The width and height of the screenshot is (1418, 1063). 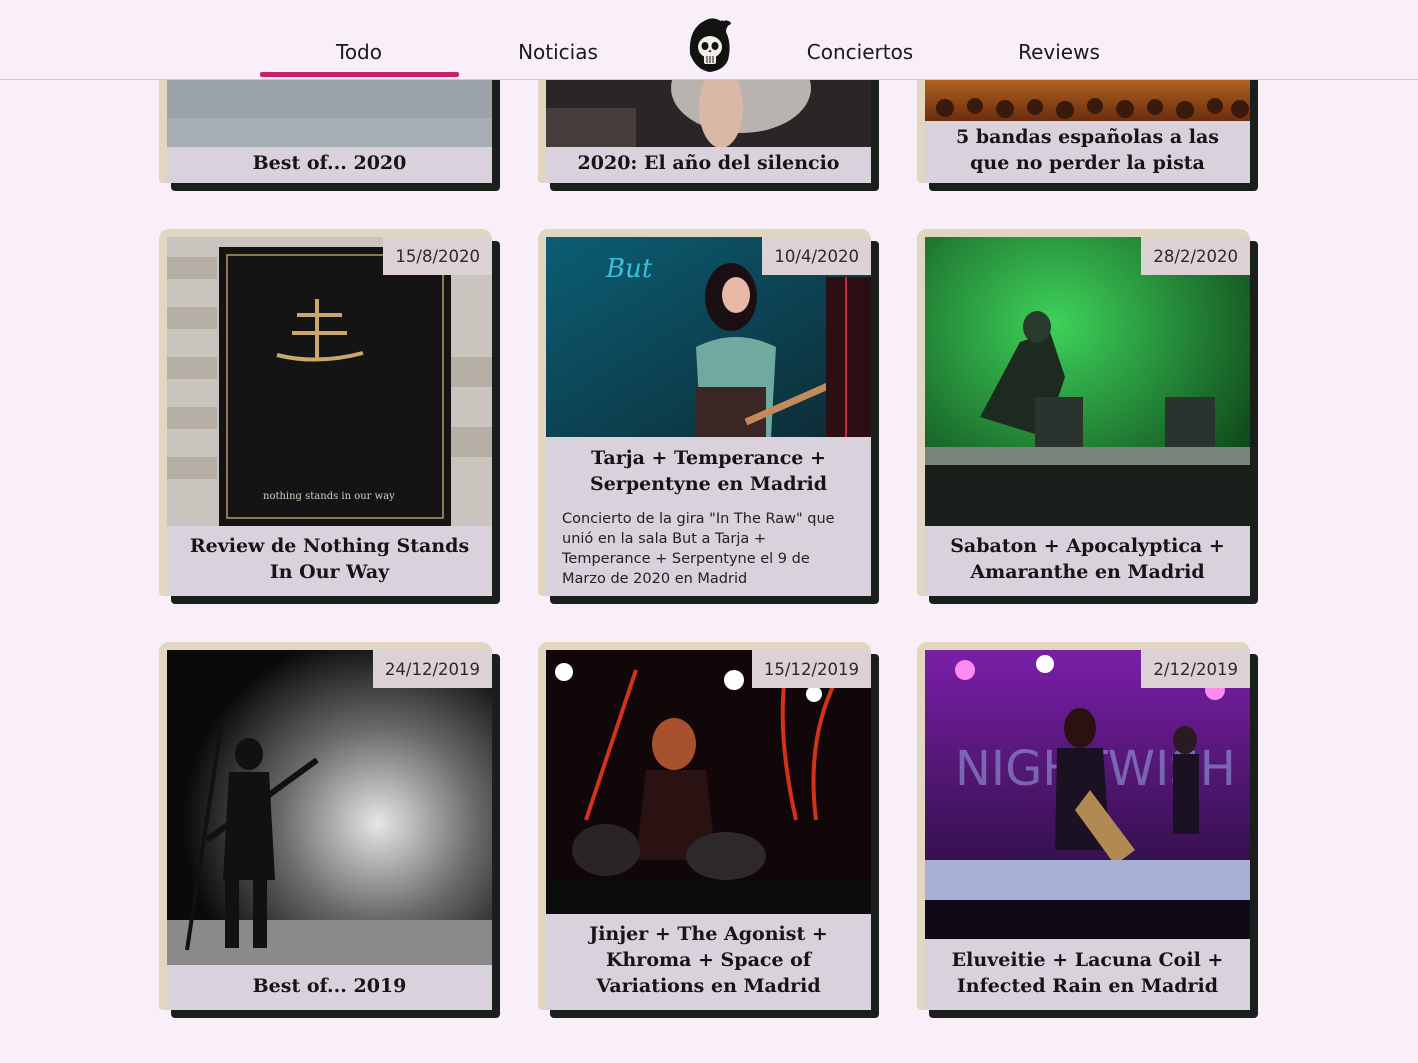 I want to click on nav-tab-todo: Todo, so click(x=359, y=52).